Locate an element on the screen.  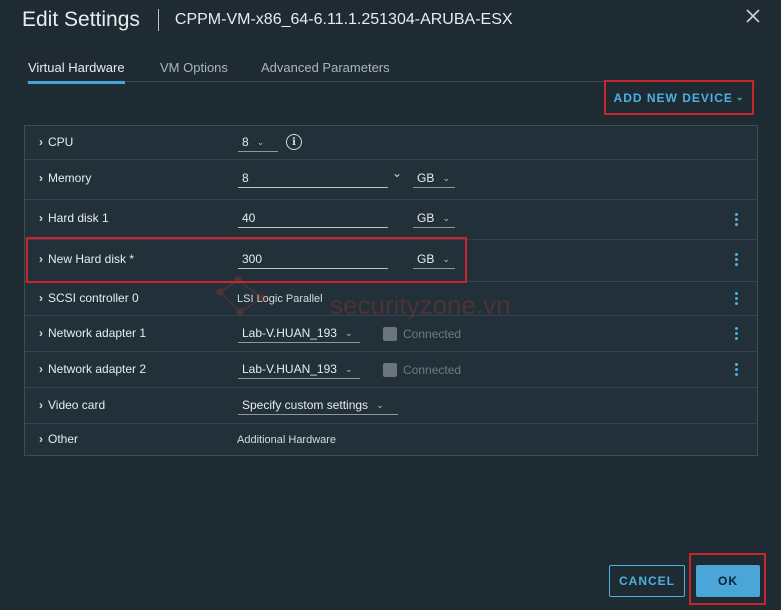
tab-advanced-parameters: Advanced Parameters is located at coordinates (325, 70).